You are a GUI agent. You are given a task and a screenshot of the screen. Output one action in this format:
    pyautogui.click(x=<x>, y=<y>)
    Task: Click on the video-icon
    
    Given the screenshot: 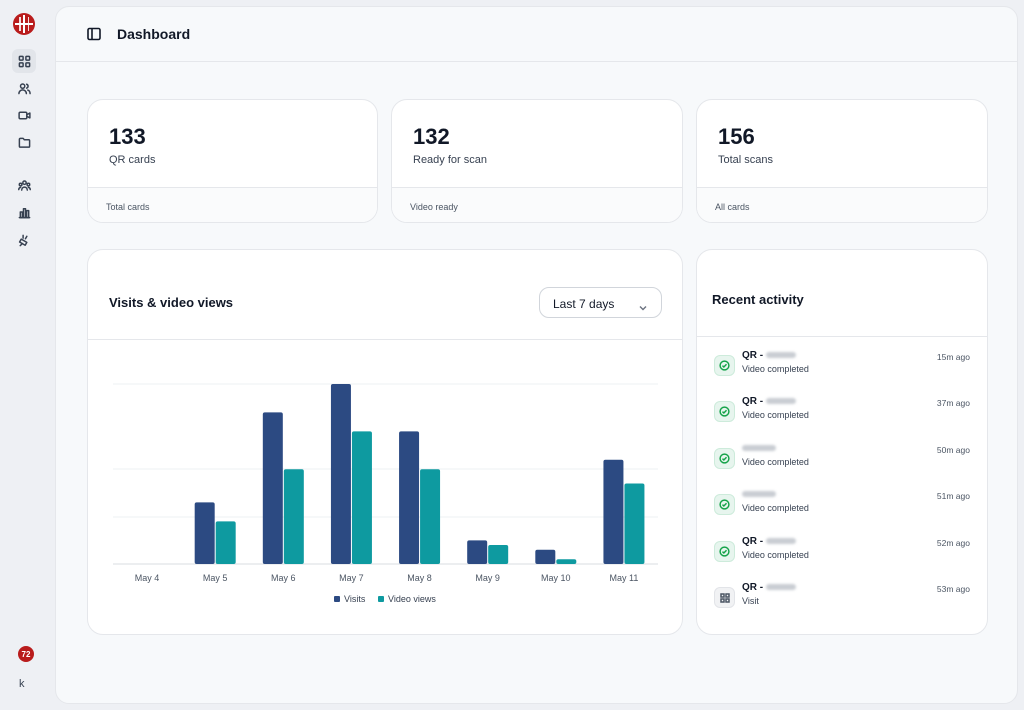 What is the action you would take?
    pyautogui.click(x=24, y=115)
    